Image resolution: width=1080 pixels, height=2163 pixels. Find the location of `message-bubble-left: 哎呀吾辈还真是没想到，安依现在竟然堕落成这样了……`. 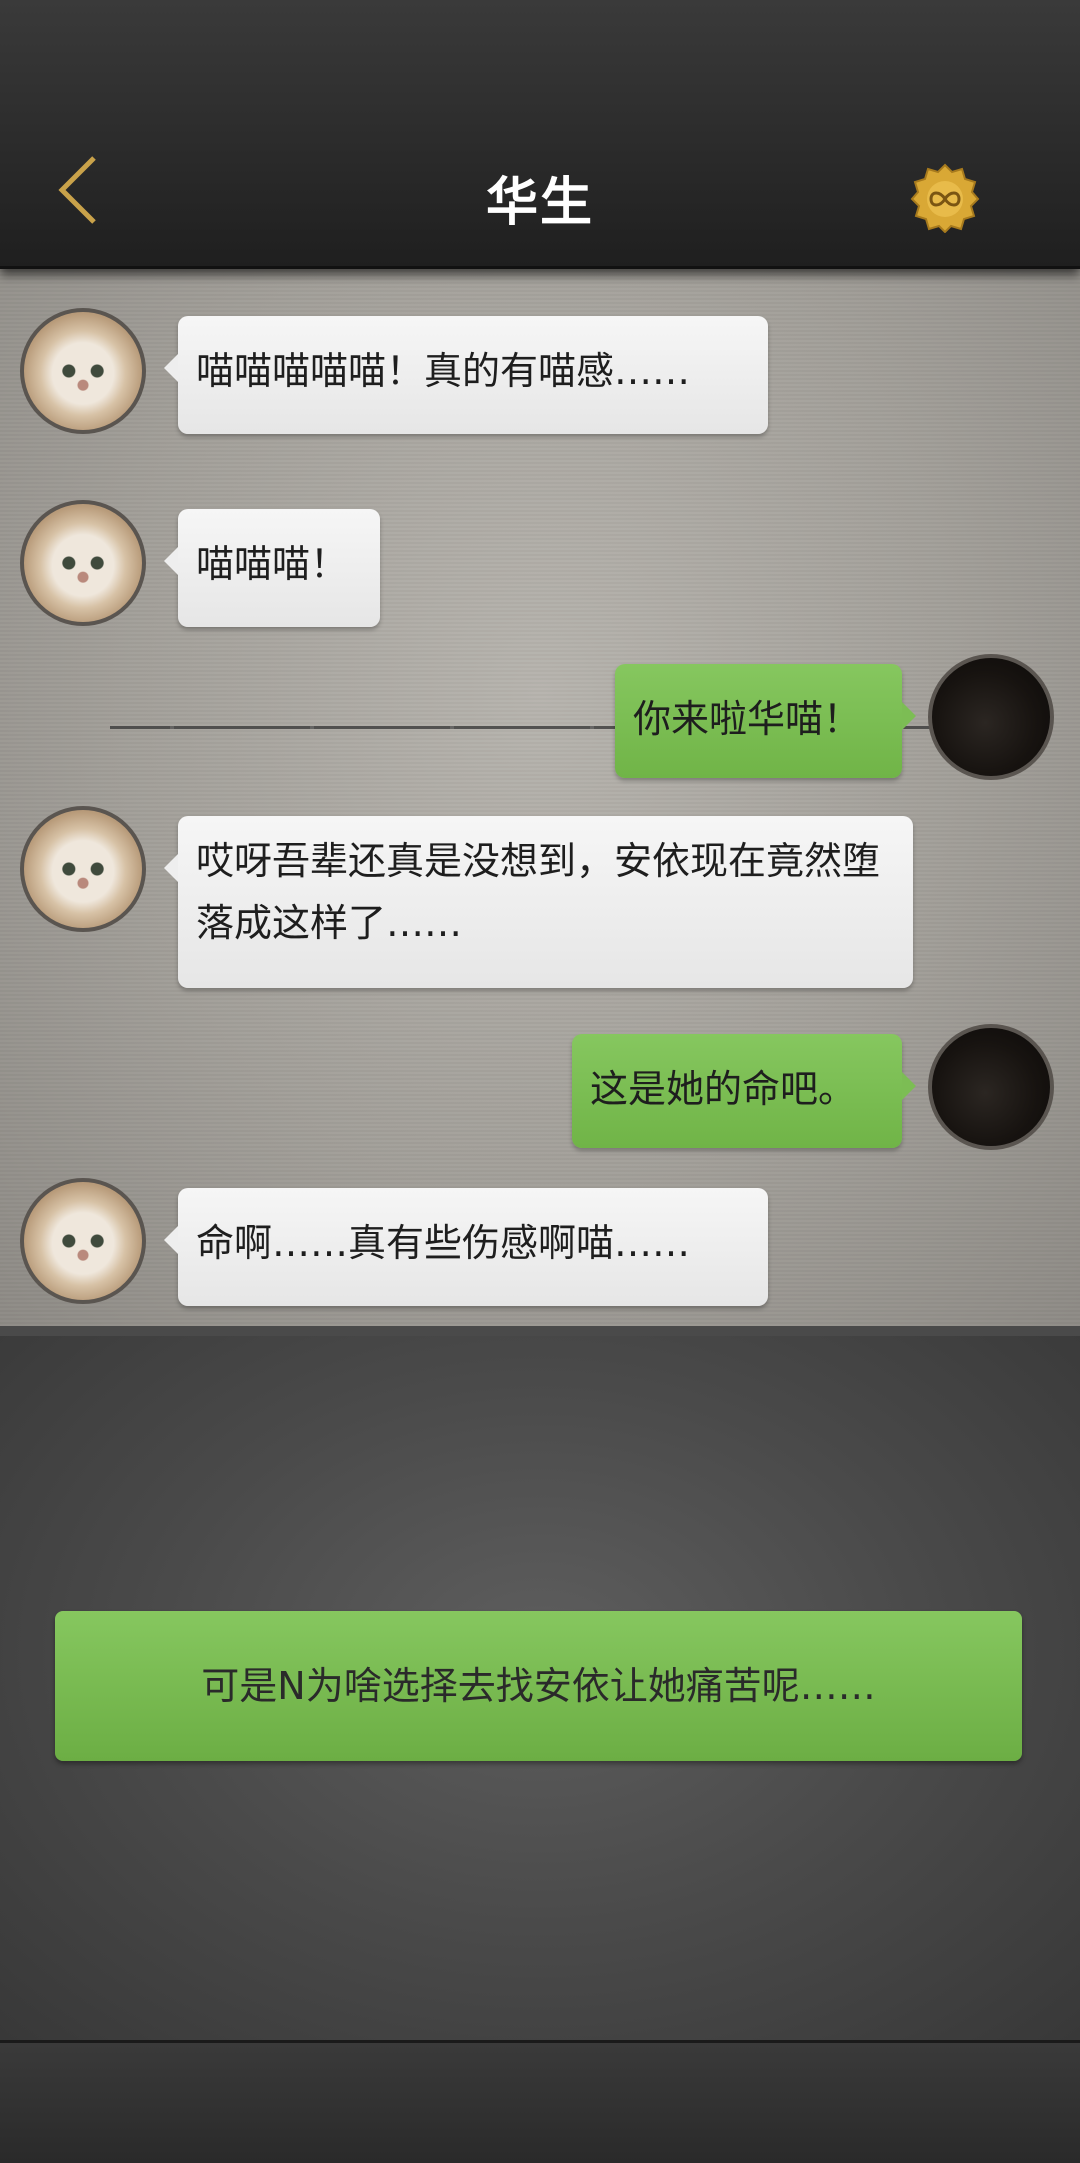

message-bubble-left: 哎呀吾辈还真是没想到，安依现在竟然堕落成这样了…… is located at coordinates (538, 902).